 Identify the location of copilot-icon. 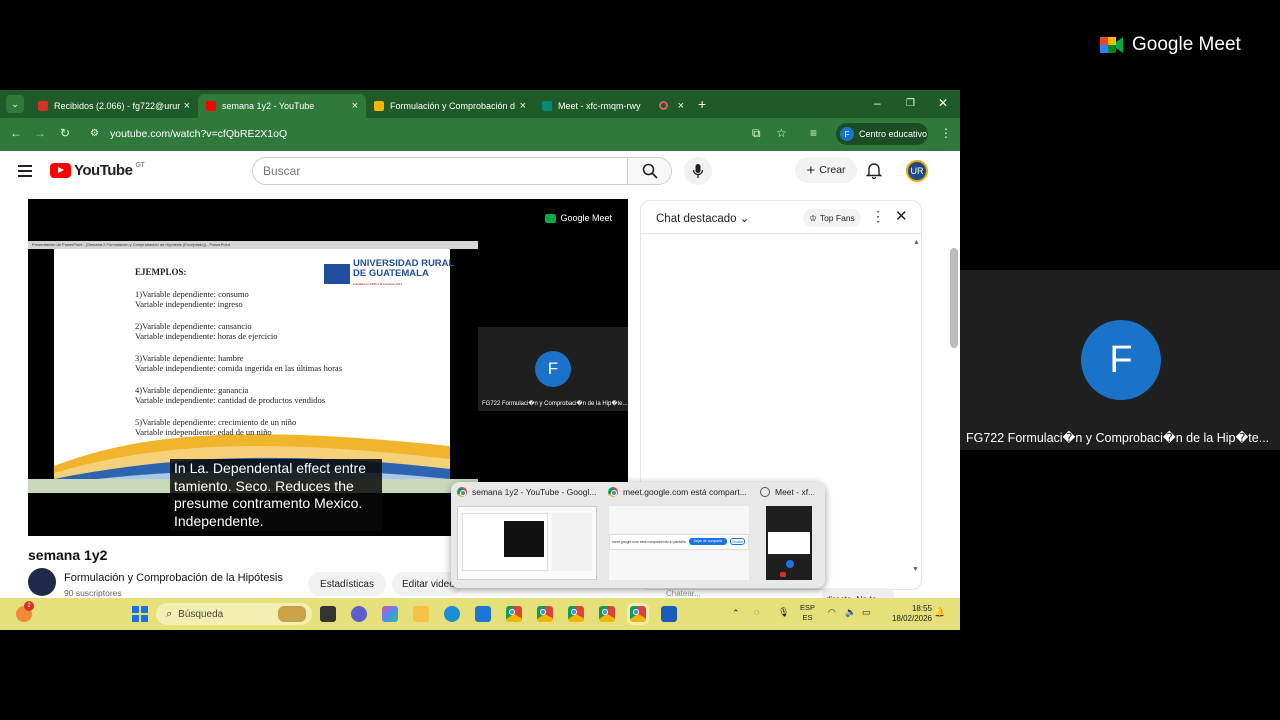
(390, 614).